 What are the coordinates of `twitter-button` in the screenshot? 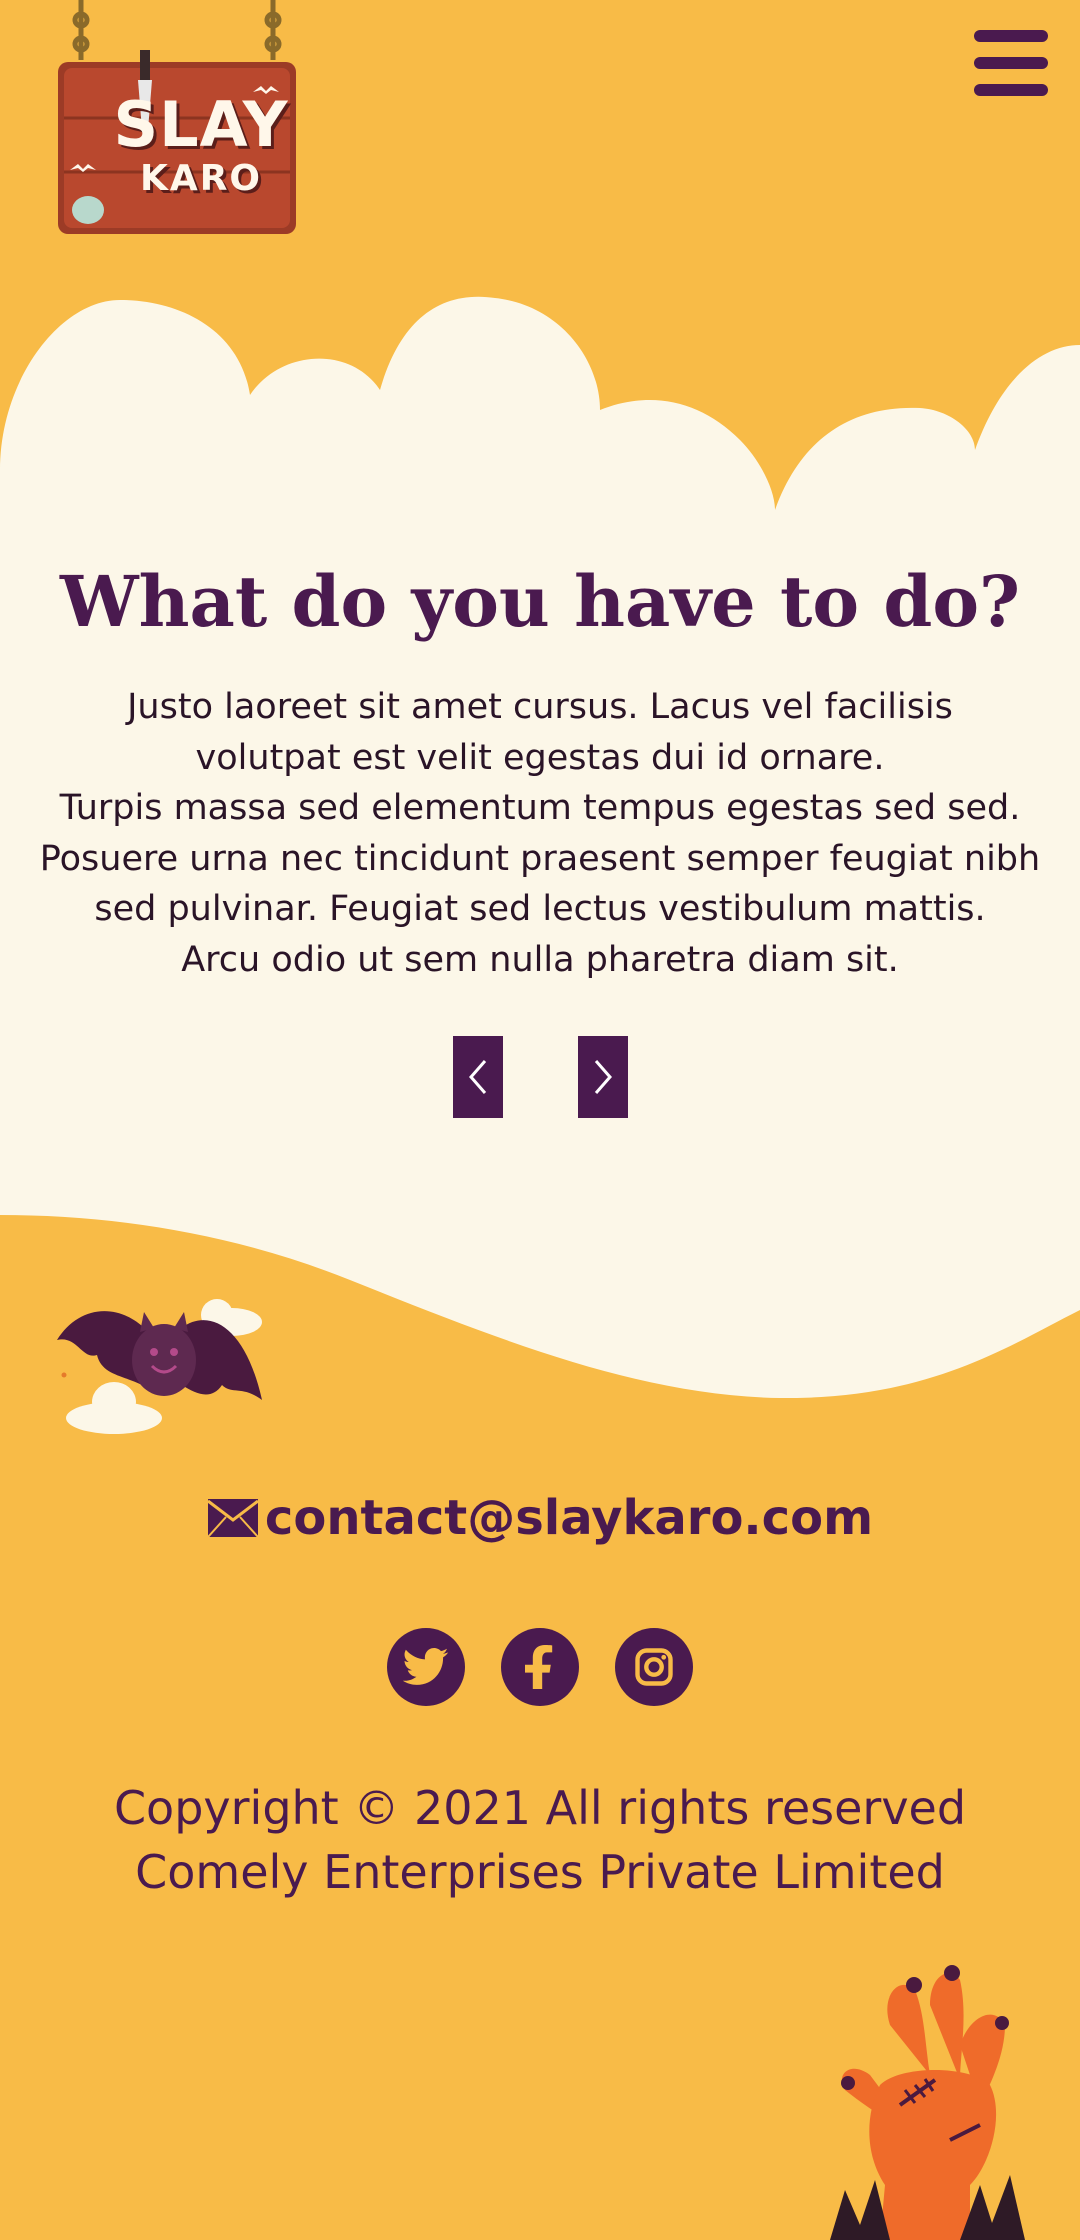 It's located at (426, 1667).